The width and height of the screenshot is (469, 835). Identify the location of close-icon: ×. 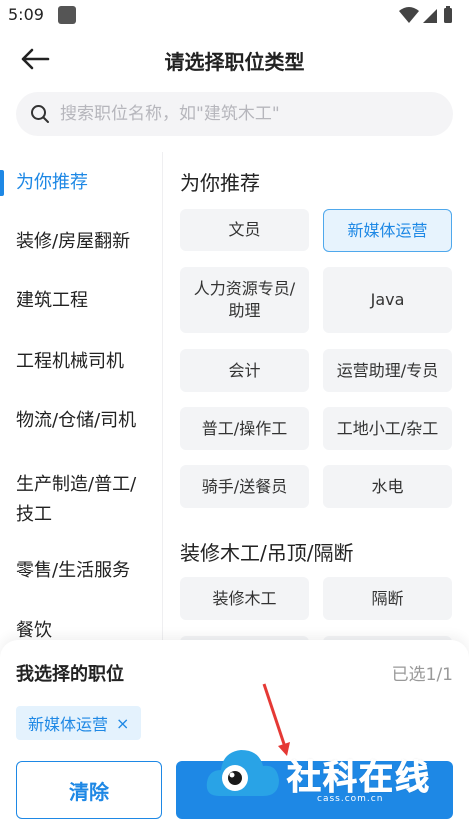
(122, 723).